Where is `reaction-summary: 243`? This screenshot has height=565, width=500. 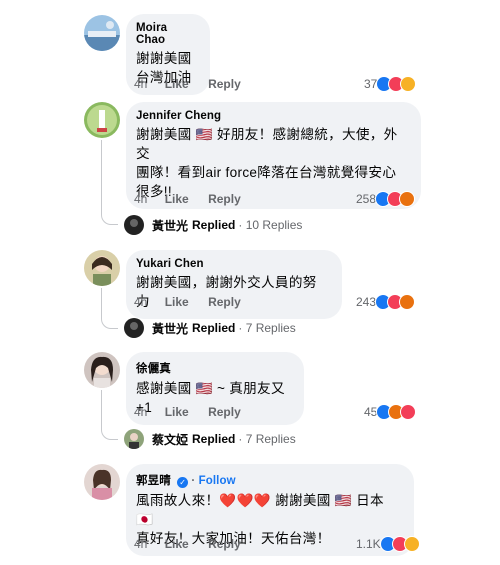
reaction-summary: 243 is located at coordinates (386, 302).